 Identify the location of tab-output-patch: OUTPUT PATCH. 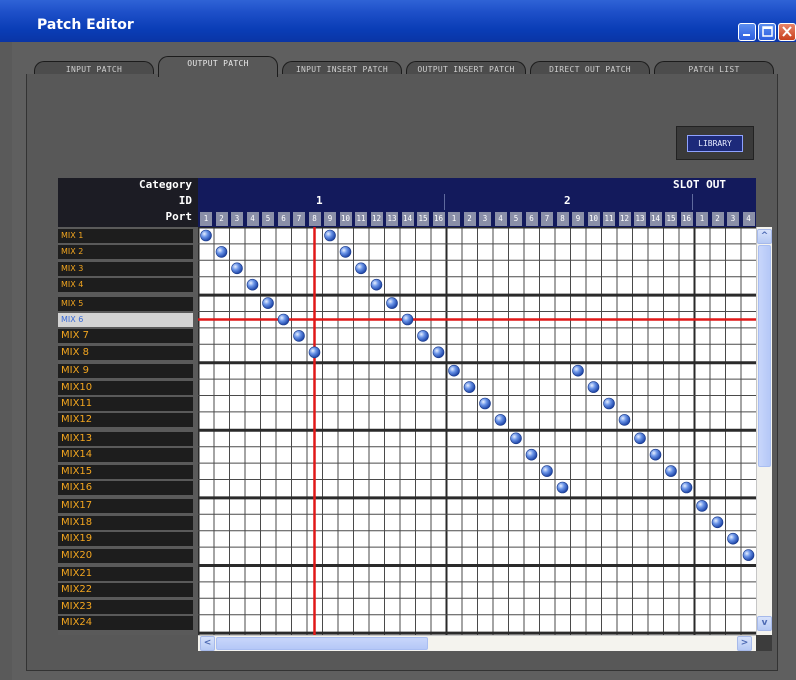
(218, 66).